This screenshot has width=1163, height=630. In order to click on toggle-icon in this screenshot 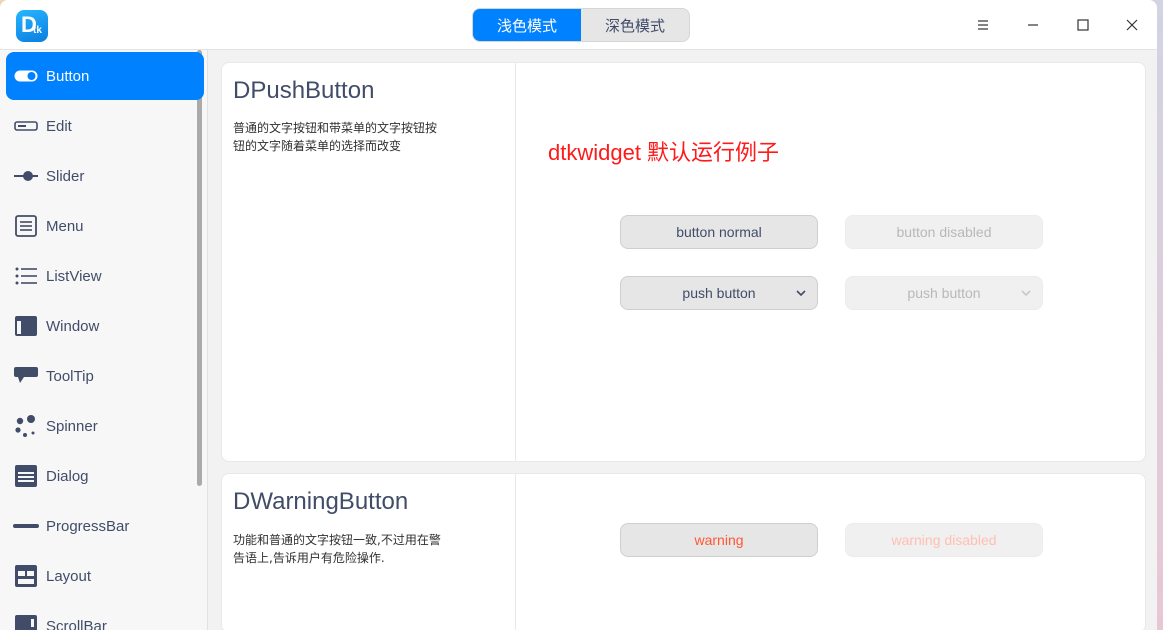, I will do `click(26, 76)`.